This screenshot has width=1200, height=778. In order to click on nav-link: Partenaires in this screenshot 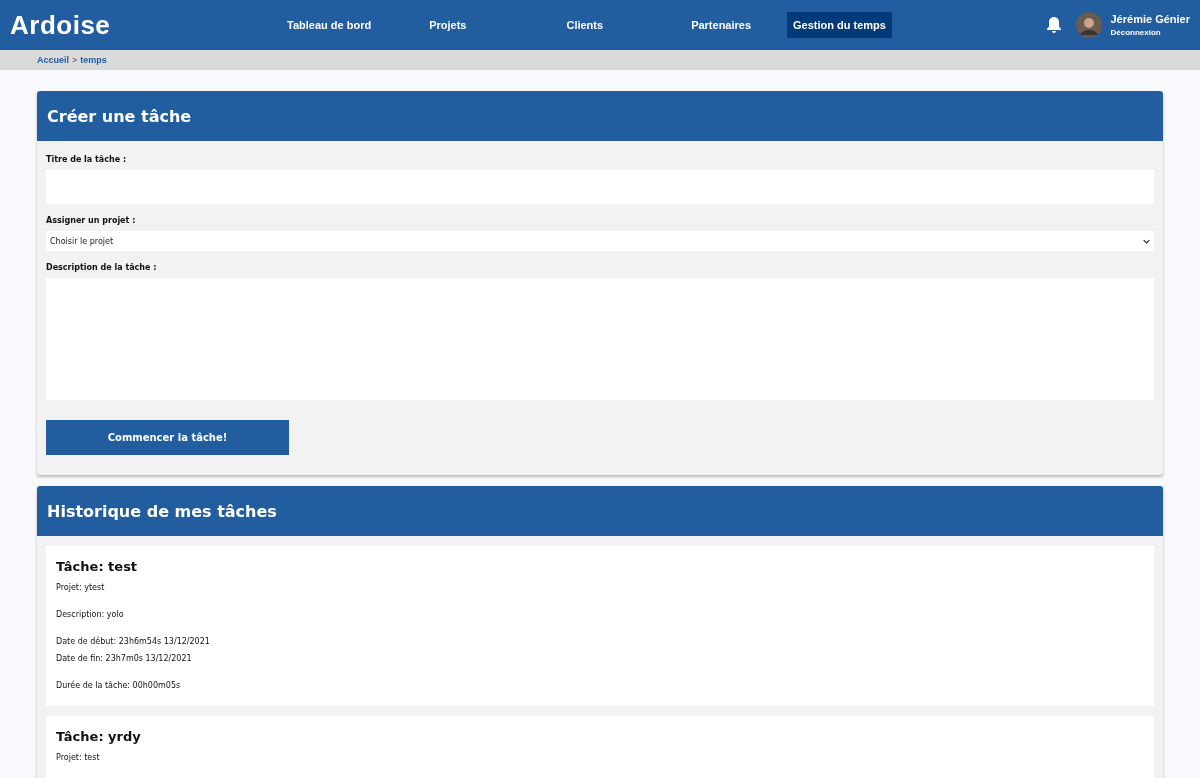, I will do `click(721, 25)`.